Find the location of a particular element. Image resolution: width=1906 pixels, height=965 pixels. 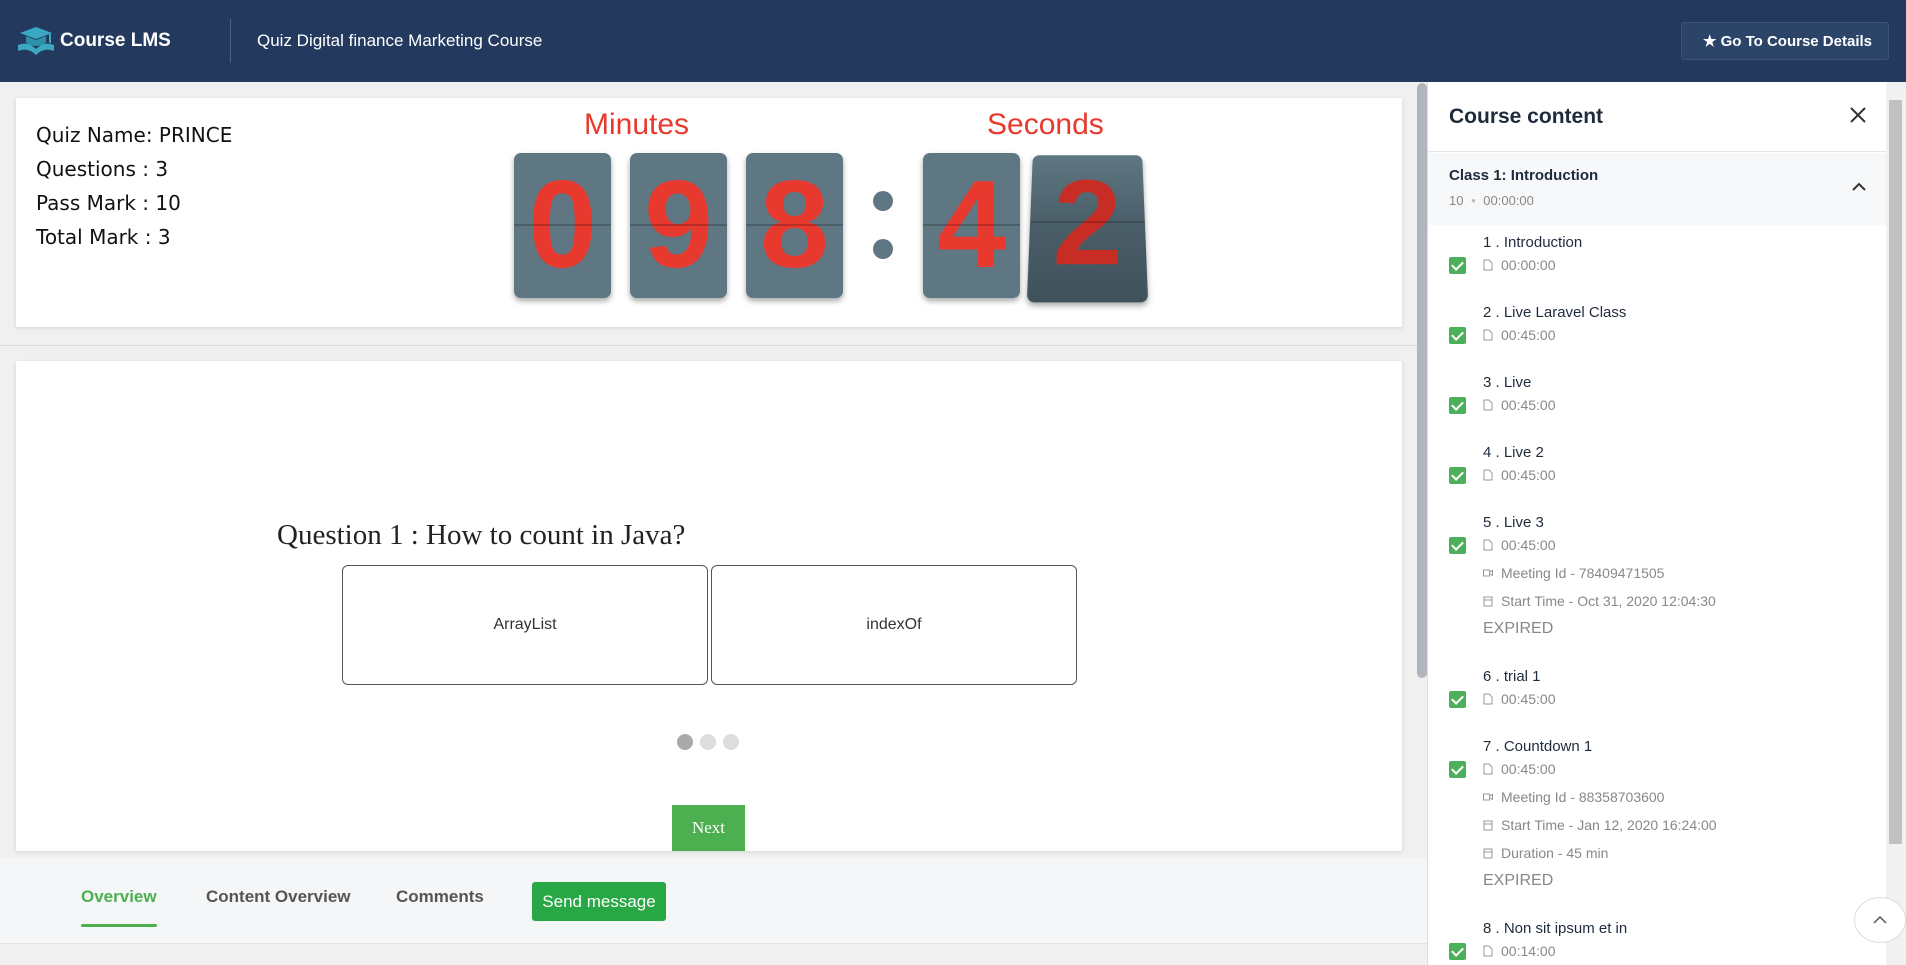

lesson-title: 2 . Live Laravel Class is located at coordinates (1555, 312).